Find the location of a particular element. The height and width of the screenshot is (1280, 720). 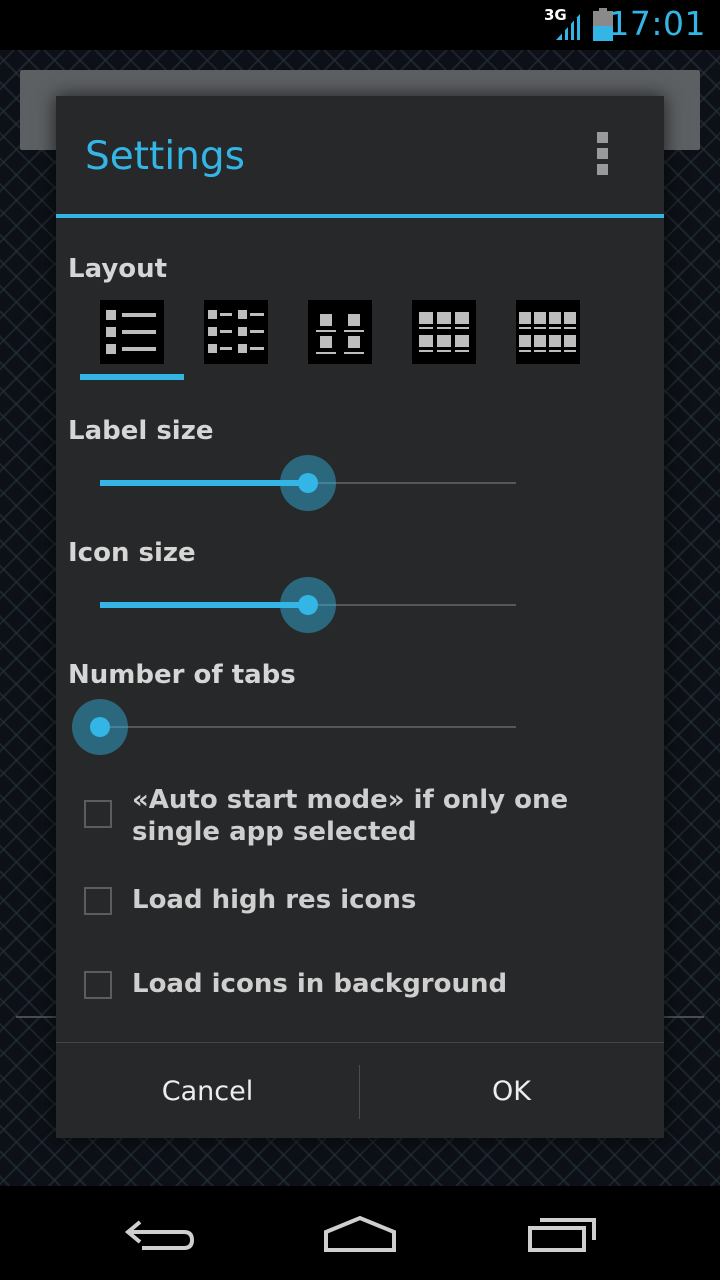

layout-selected-indicator is located at coordinates (132, 377).